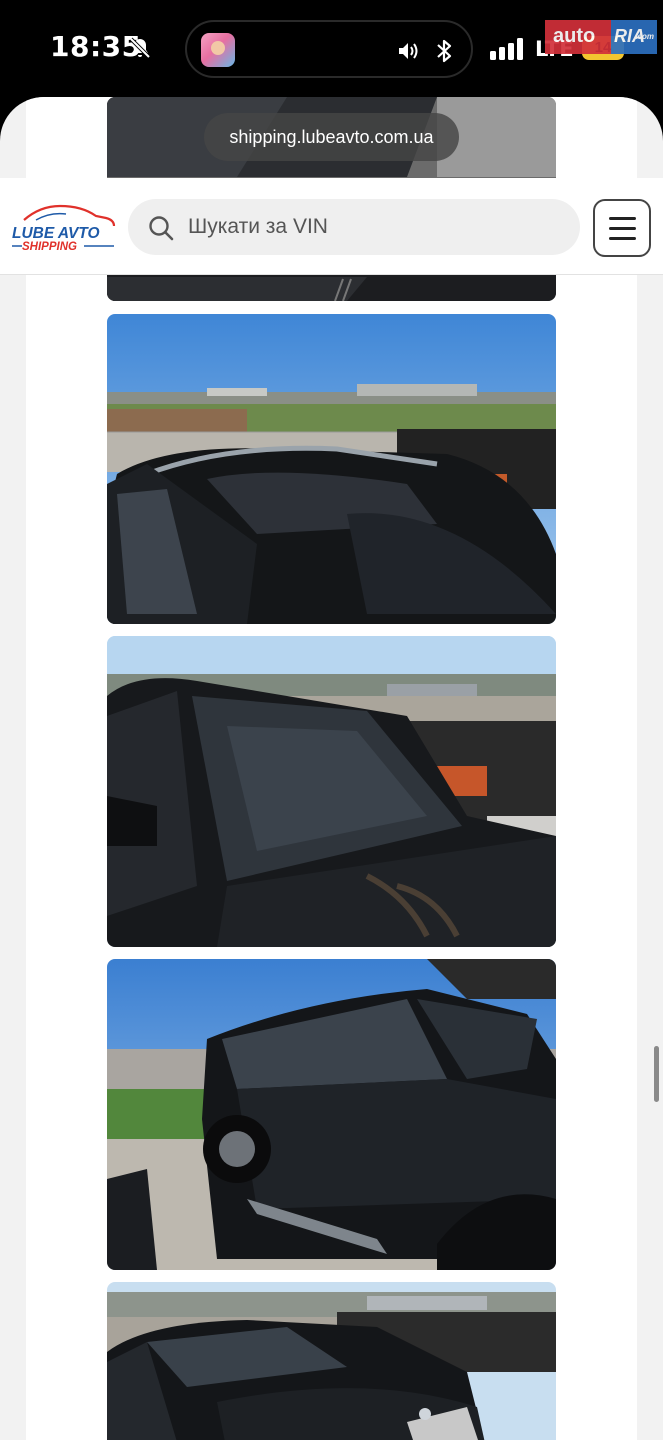  I want to click on audio-wave-icon, so click(408, 51).